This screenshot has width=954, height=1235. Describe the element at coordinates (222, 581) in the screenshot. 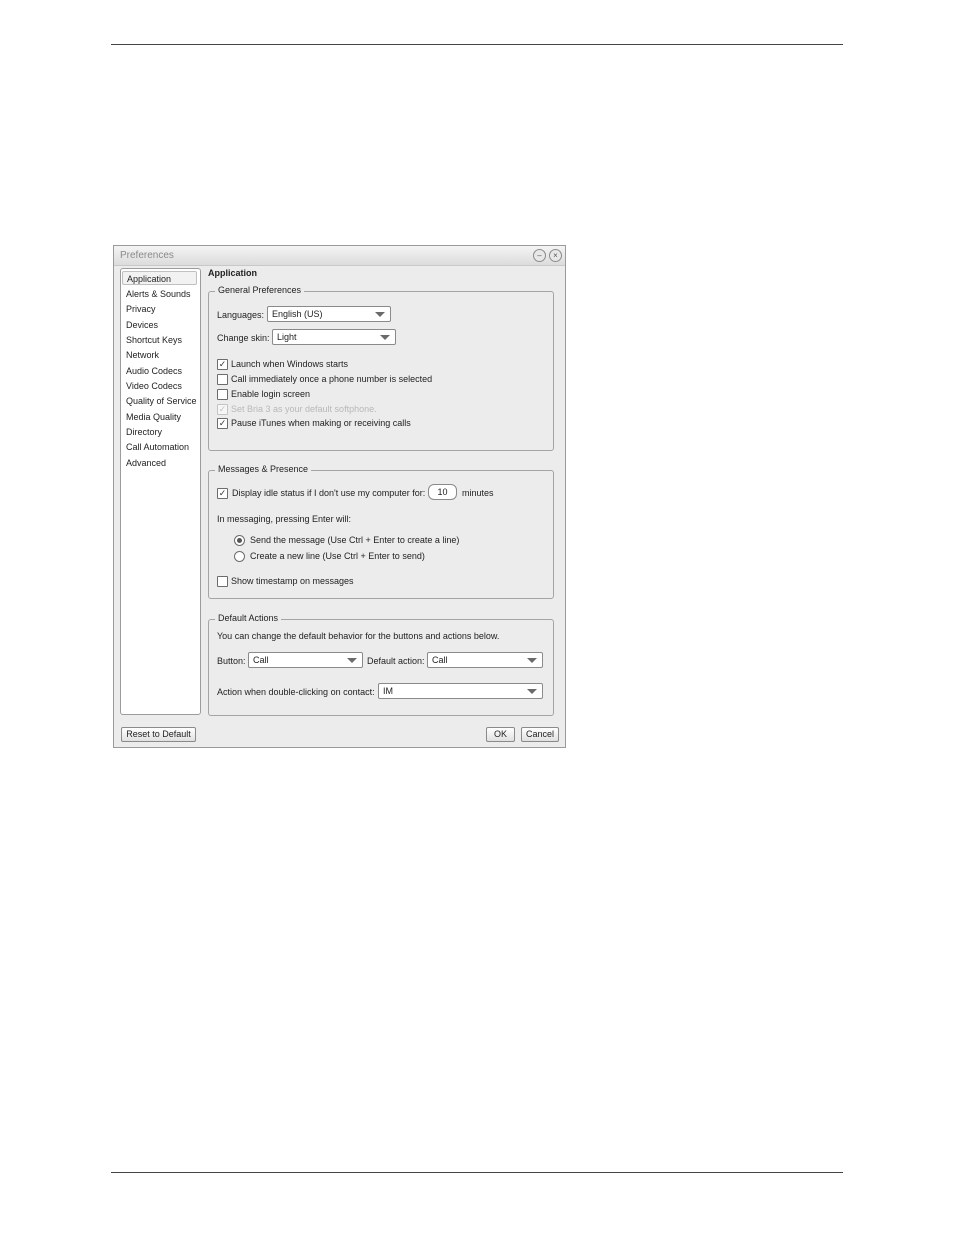

I see `timestamp-checkbox` at that location.